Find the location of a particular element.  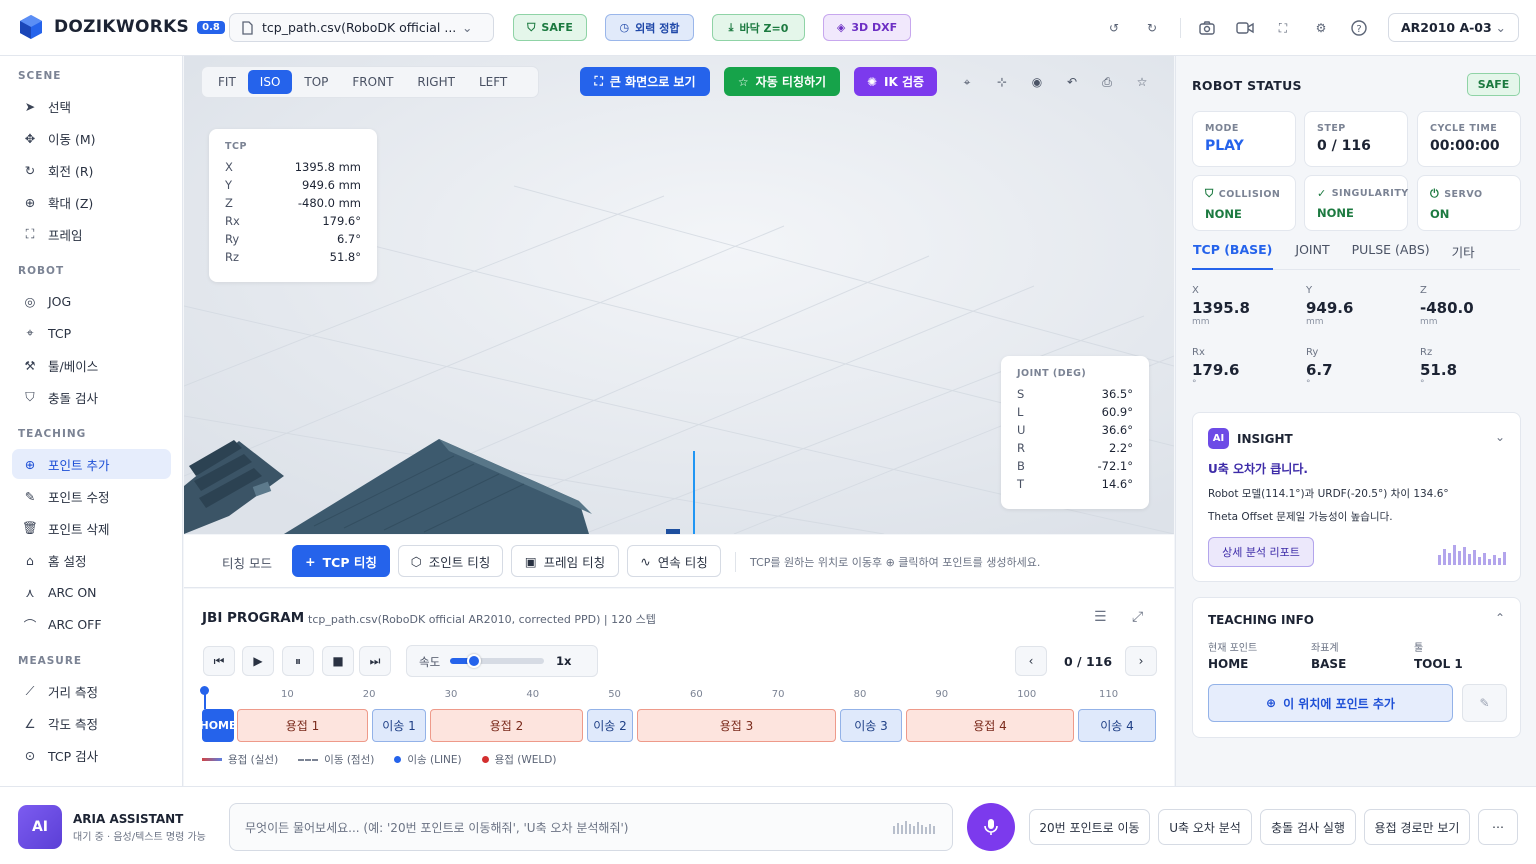

prev-step-button: ‹ is located at coordinates (1031, 661).